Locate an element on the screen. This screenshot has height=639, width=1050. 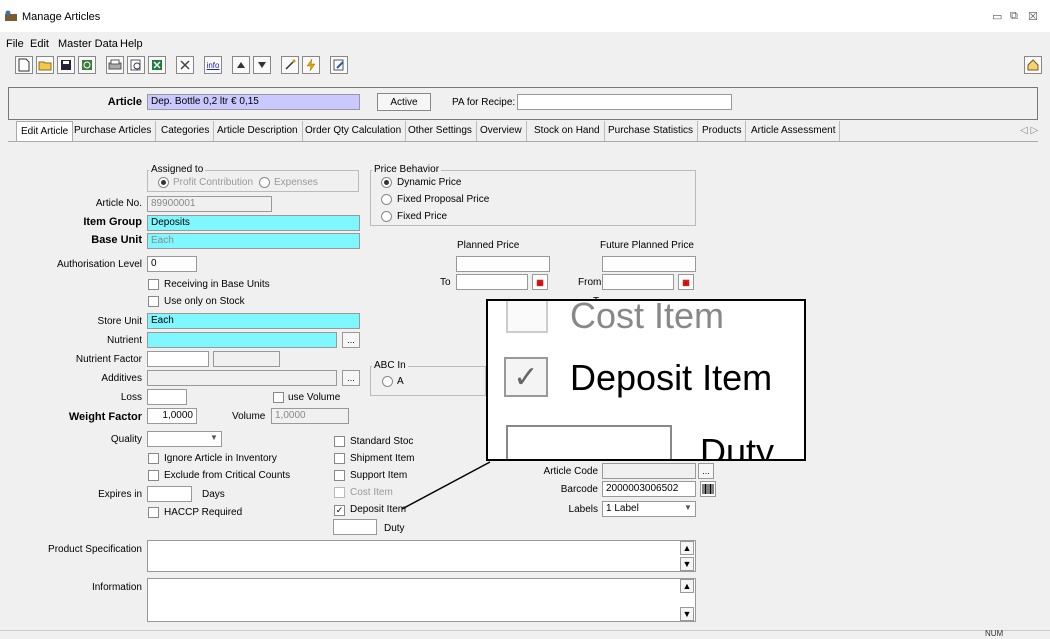
fixed-proposal-radio is located at coordinates (386, 201).